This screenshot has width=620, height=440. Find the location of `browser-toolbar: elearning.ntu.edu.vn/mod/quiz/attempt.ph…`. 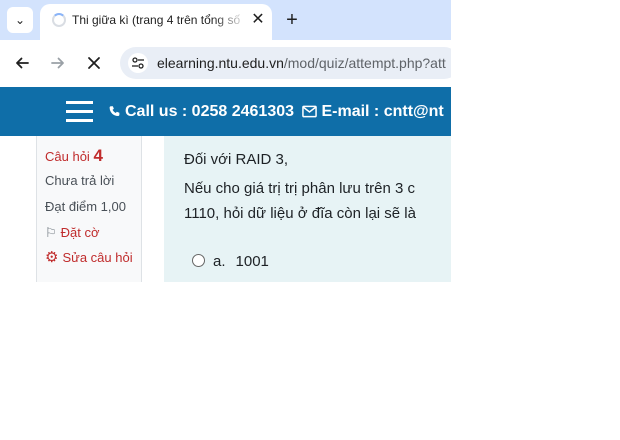

browser-toolbar: elearning.ntu.edu.vn/mod/quiz/attempt.ph… is located at coordinates (225, 63).